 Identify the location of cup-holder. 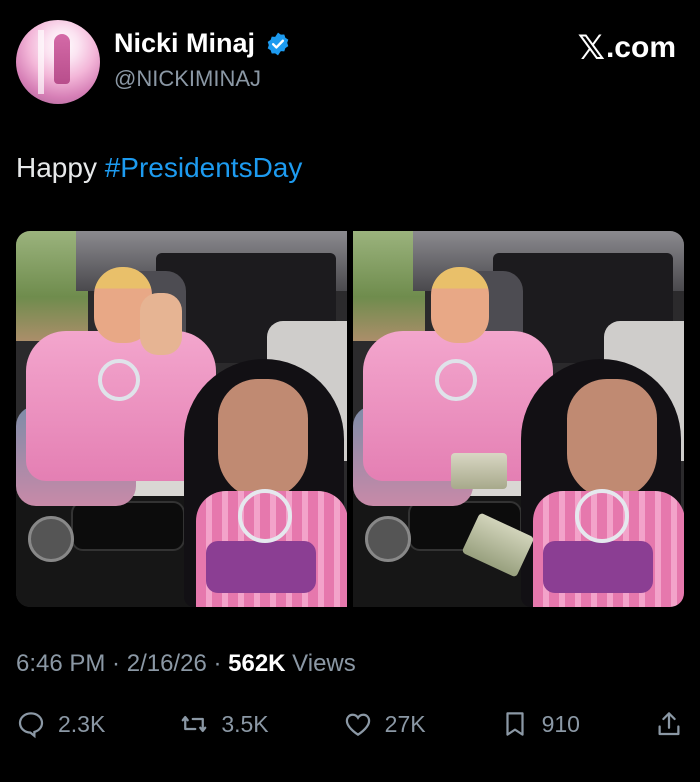
(128, 526).